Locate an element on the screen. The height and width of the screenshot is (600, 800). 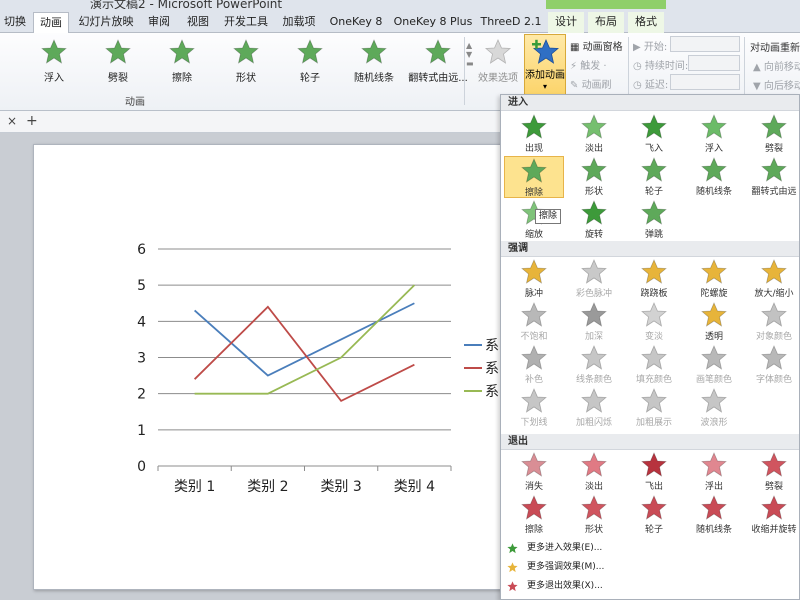
tab-view: 视图 is located at coordinates (198, 22).